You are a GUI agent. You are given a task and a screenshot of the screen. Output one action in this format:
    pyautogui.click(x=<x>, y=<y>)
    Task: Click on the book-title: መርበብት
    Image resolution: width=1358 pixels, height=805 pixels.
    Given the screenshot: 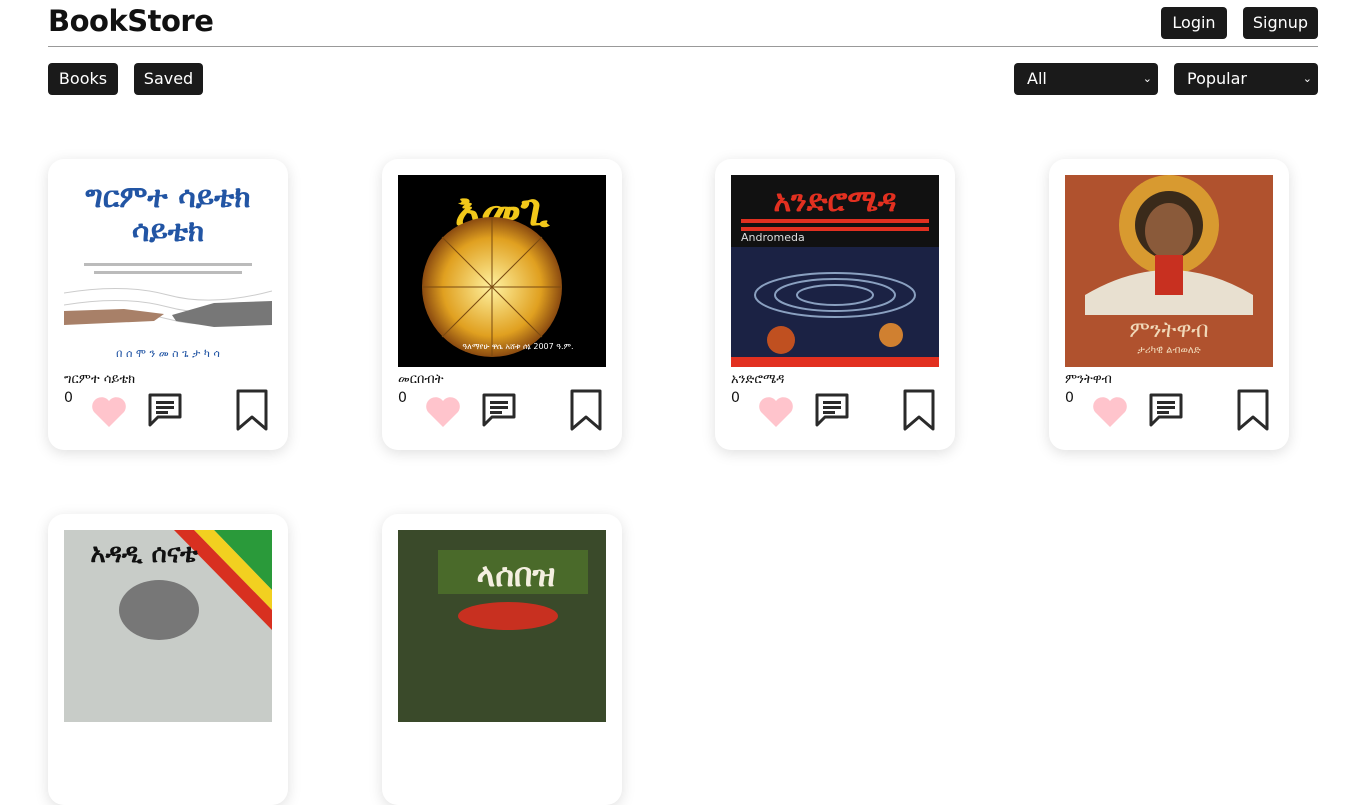 What is the action you would take?
    pyautogui.click(x=421, y=379)
    